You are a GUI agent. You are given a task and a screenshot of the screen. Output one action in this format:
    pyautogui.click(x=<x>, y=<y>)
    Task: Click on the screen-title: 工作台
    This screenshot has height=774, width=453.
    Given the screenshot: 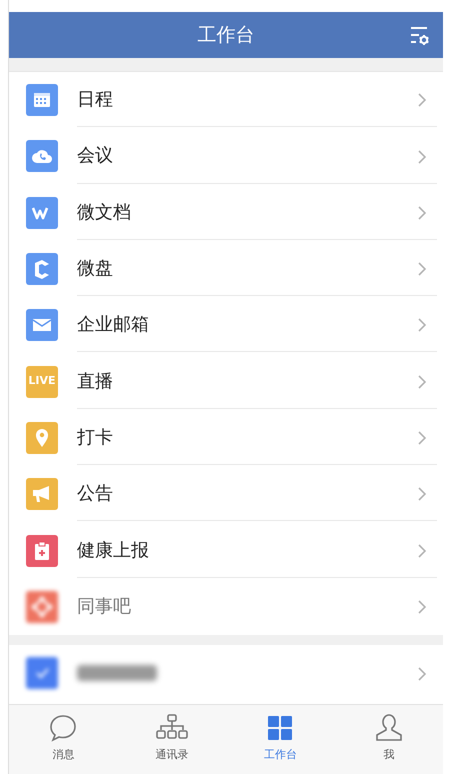 What is the action you would take?
    pyautogui.click(x=226, y=35)
    